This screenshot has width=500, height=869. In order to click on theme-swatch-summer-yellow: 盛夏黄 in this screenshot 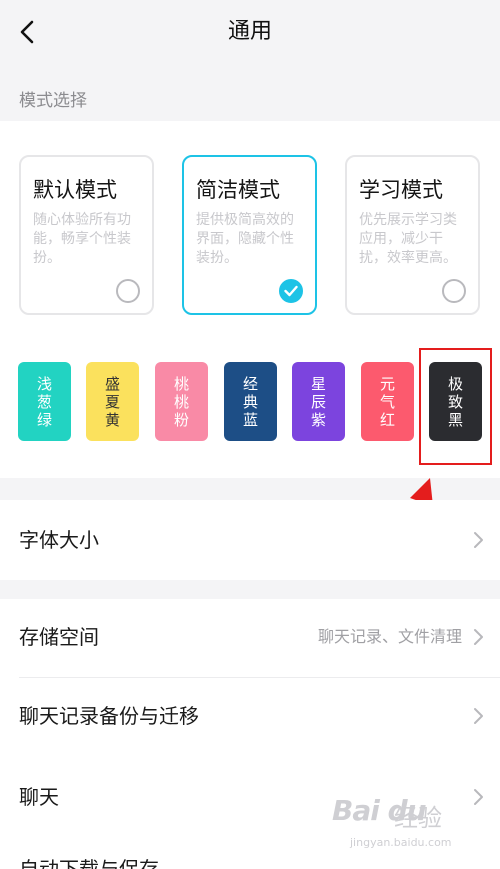, I will do `click(112, 401)`.